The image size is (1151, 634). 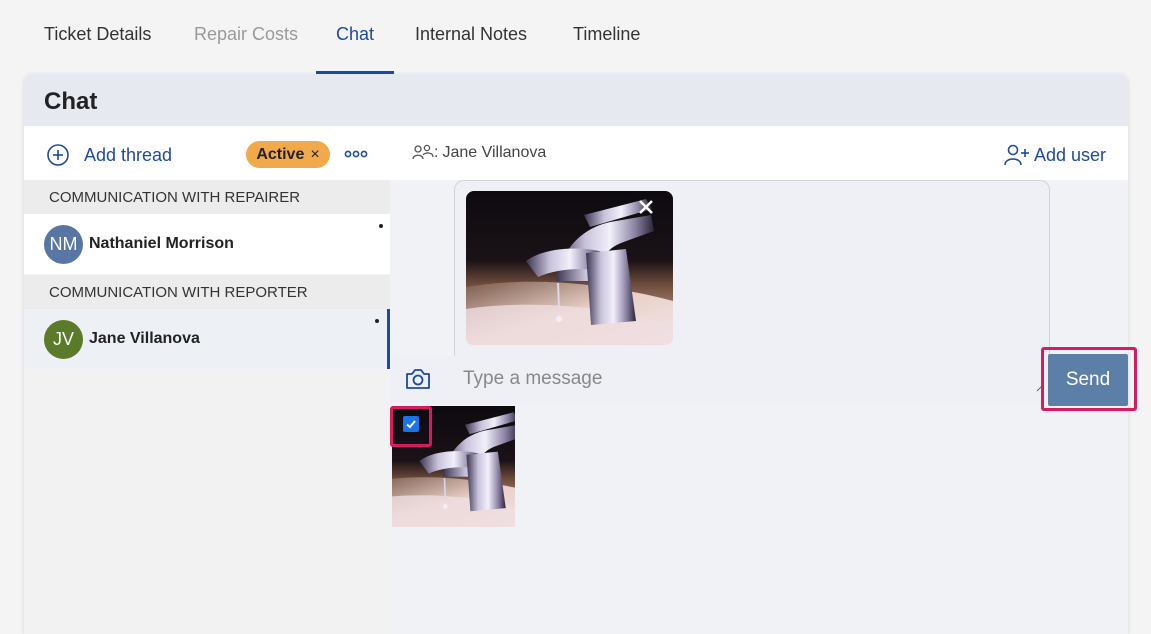 I want to click on tab-repair-costs: Repair Costs, so click(x=246, y=34).